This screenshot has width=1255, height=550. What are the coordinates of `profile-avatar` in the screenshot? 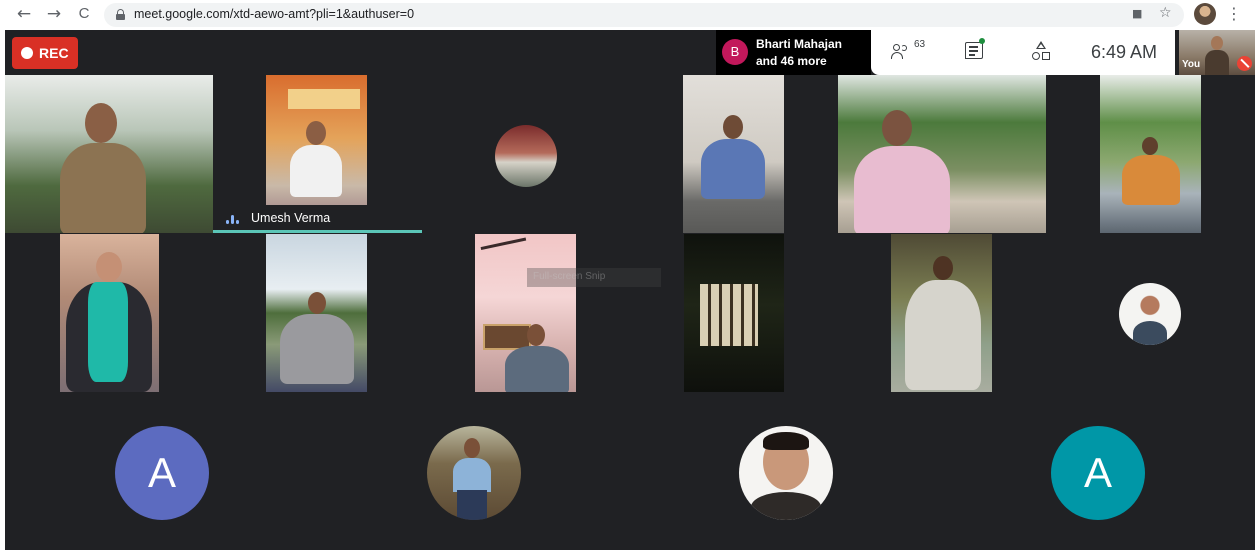 It's located at (1205, 14).